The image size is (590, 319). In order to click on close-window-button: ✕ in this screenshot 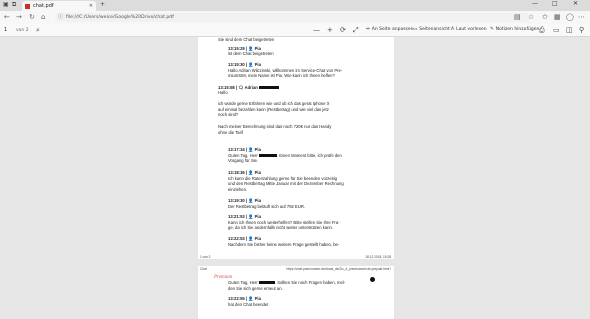, I will do `click(575, 3)`.